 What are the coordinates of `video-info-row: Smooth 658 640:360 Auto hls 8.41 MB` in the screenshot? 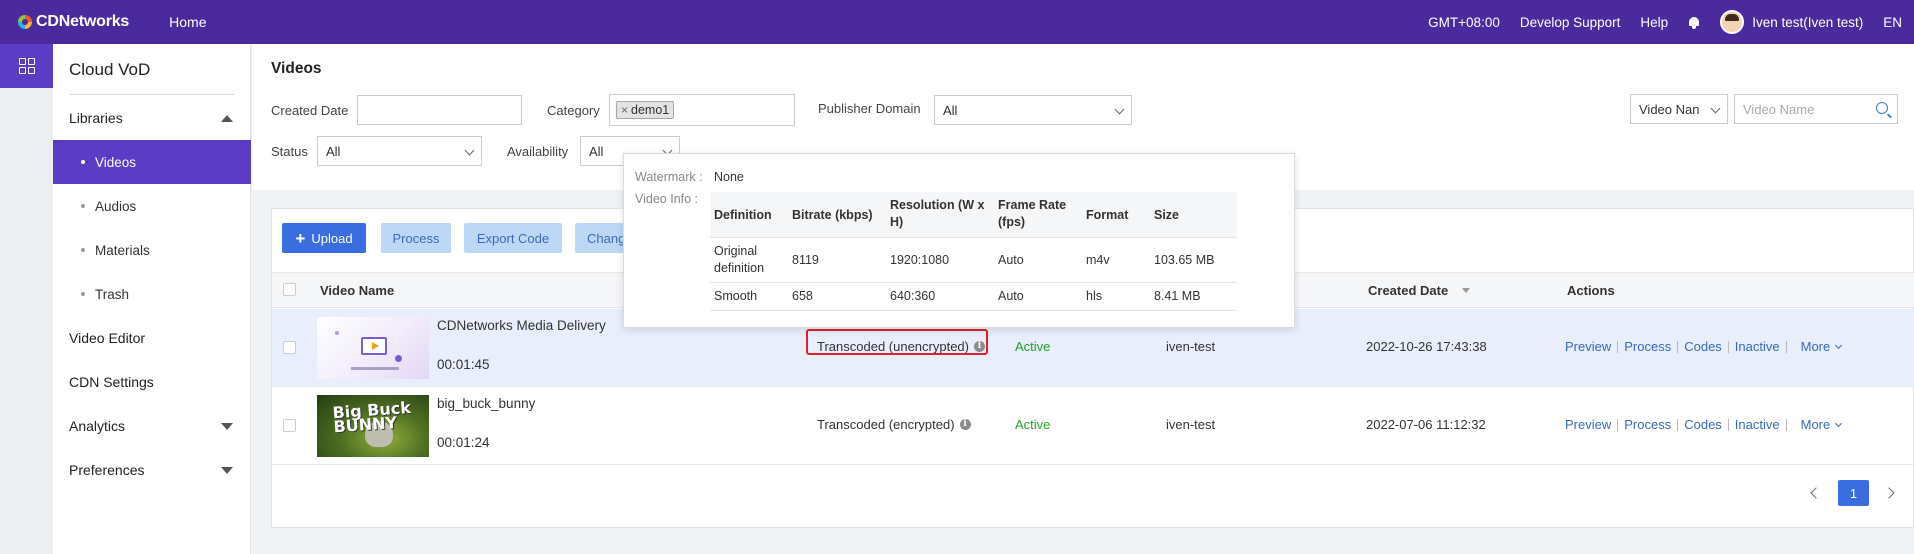 It's located at (973, 297).